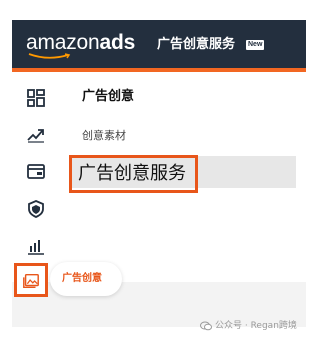 This screenshot has width=325, height=345. I want to click on dashboard-icon, so click(36, 98).